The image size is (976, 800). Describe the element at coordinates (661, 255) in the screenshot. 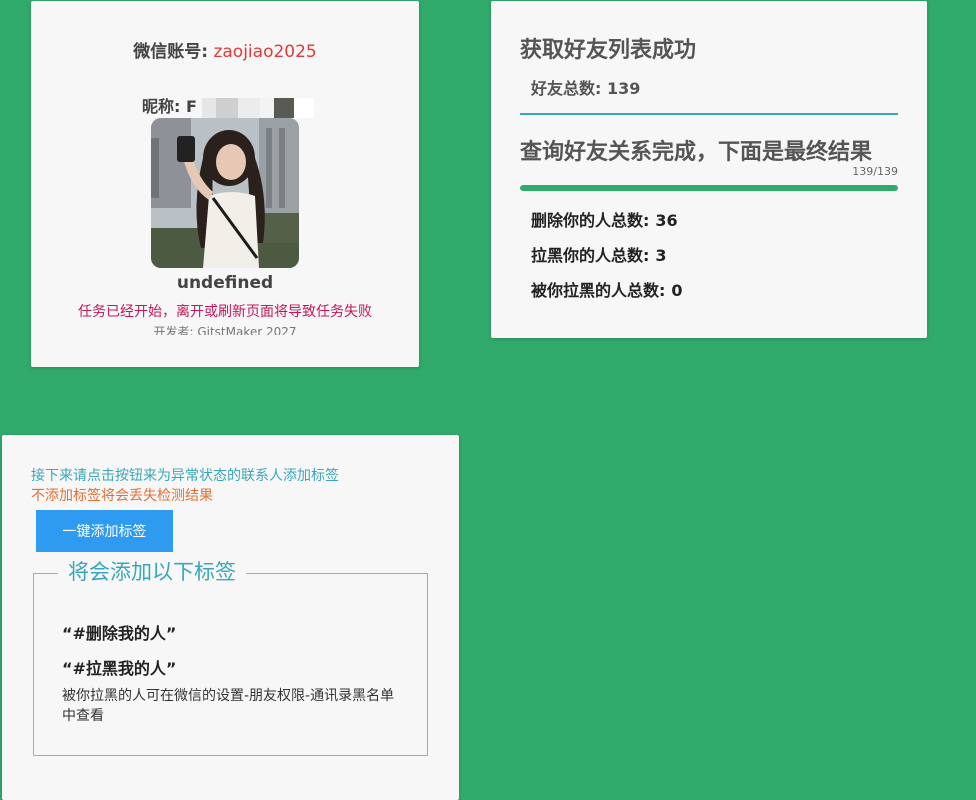

I see `stat-value: 3` at that location.